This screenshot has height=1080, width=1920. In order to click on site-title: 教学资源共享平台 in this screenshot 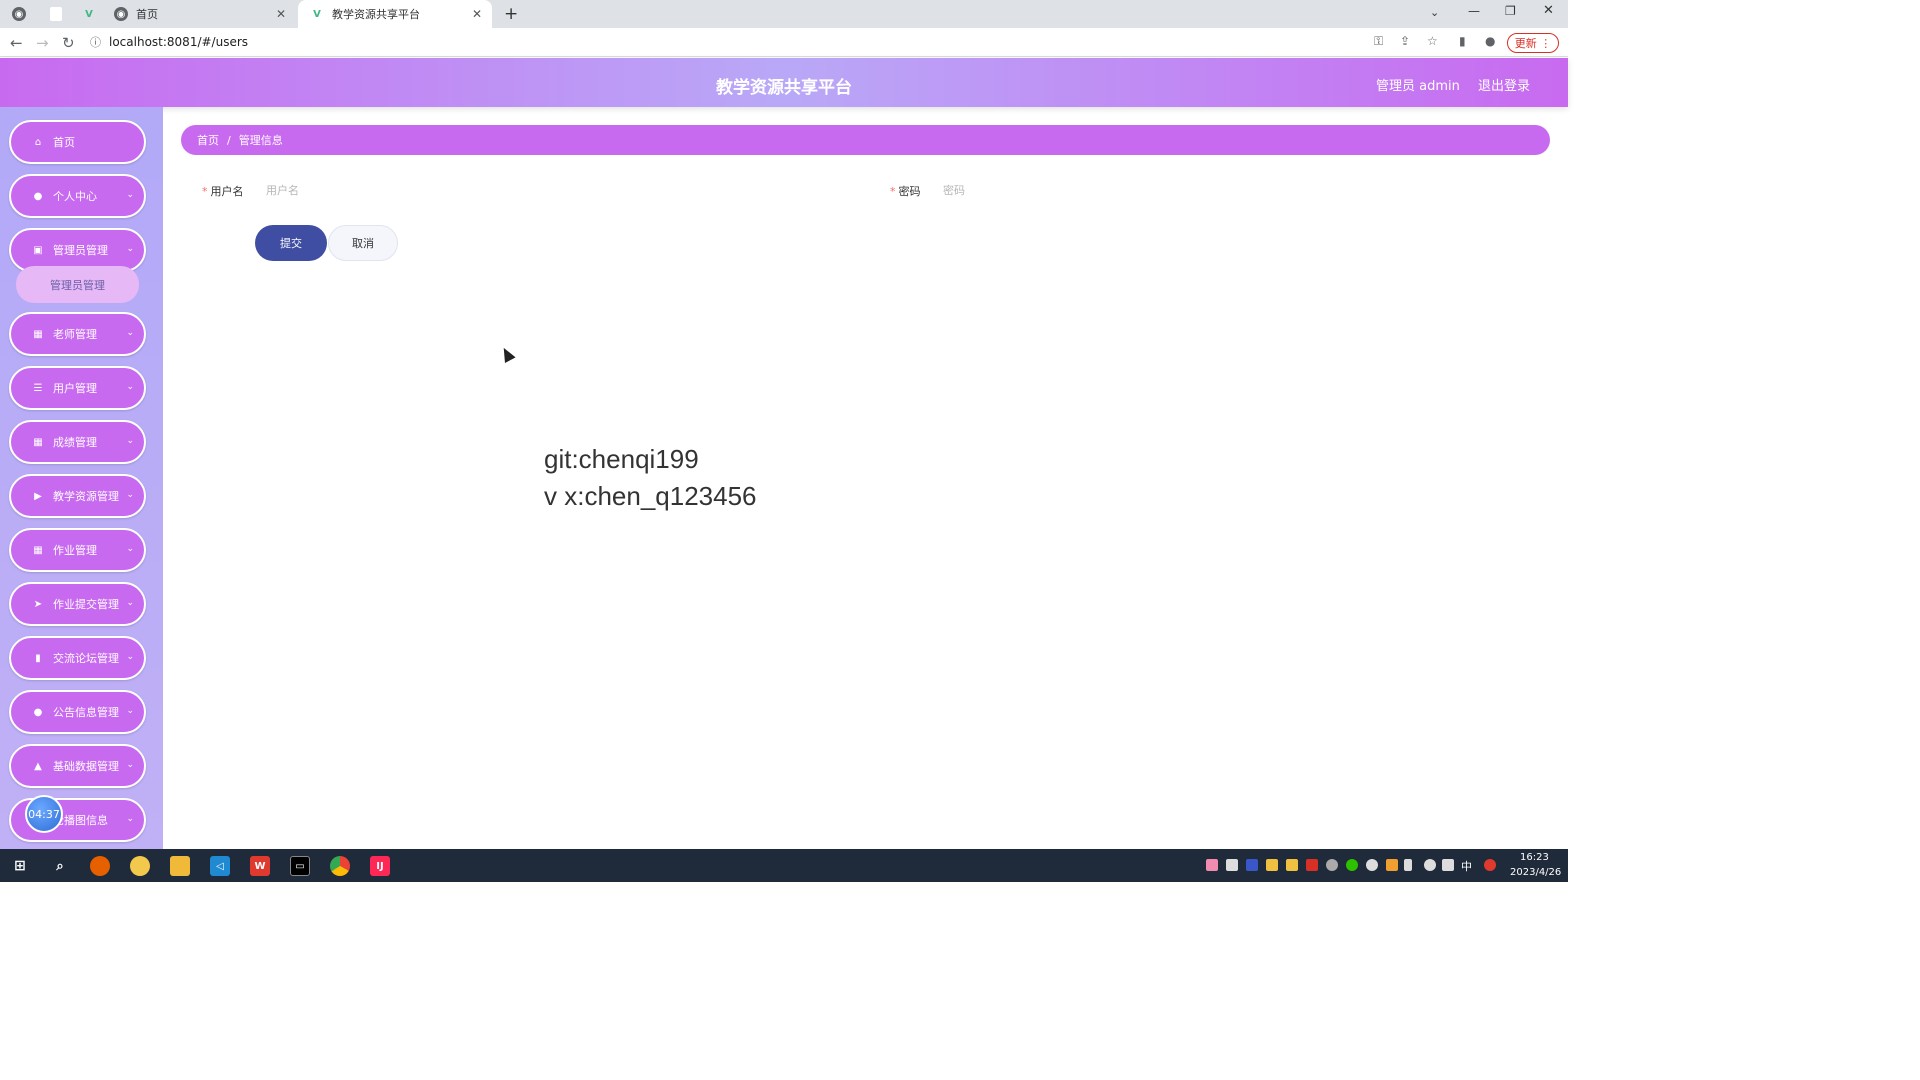, I will do `click(784, 88)`.